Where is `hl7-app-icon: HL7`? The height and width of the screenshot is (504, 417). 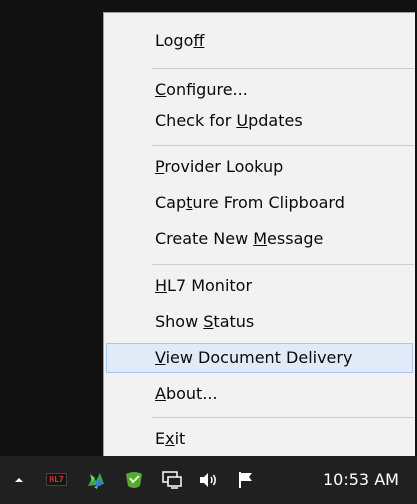
hl7-app-icon: HL7 is located at coordinates (56, 479).